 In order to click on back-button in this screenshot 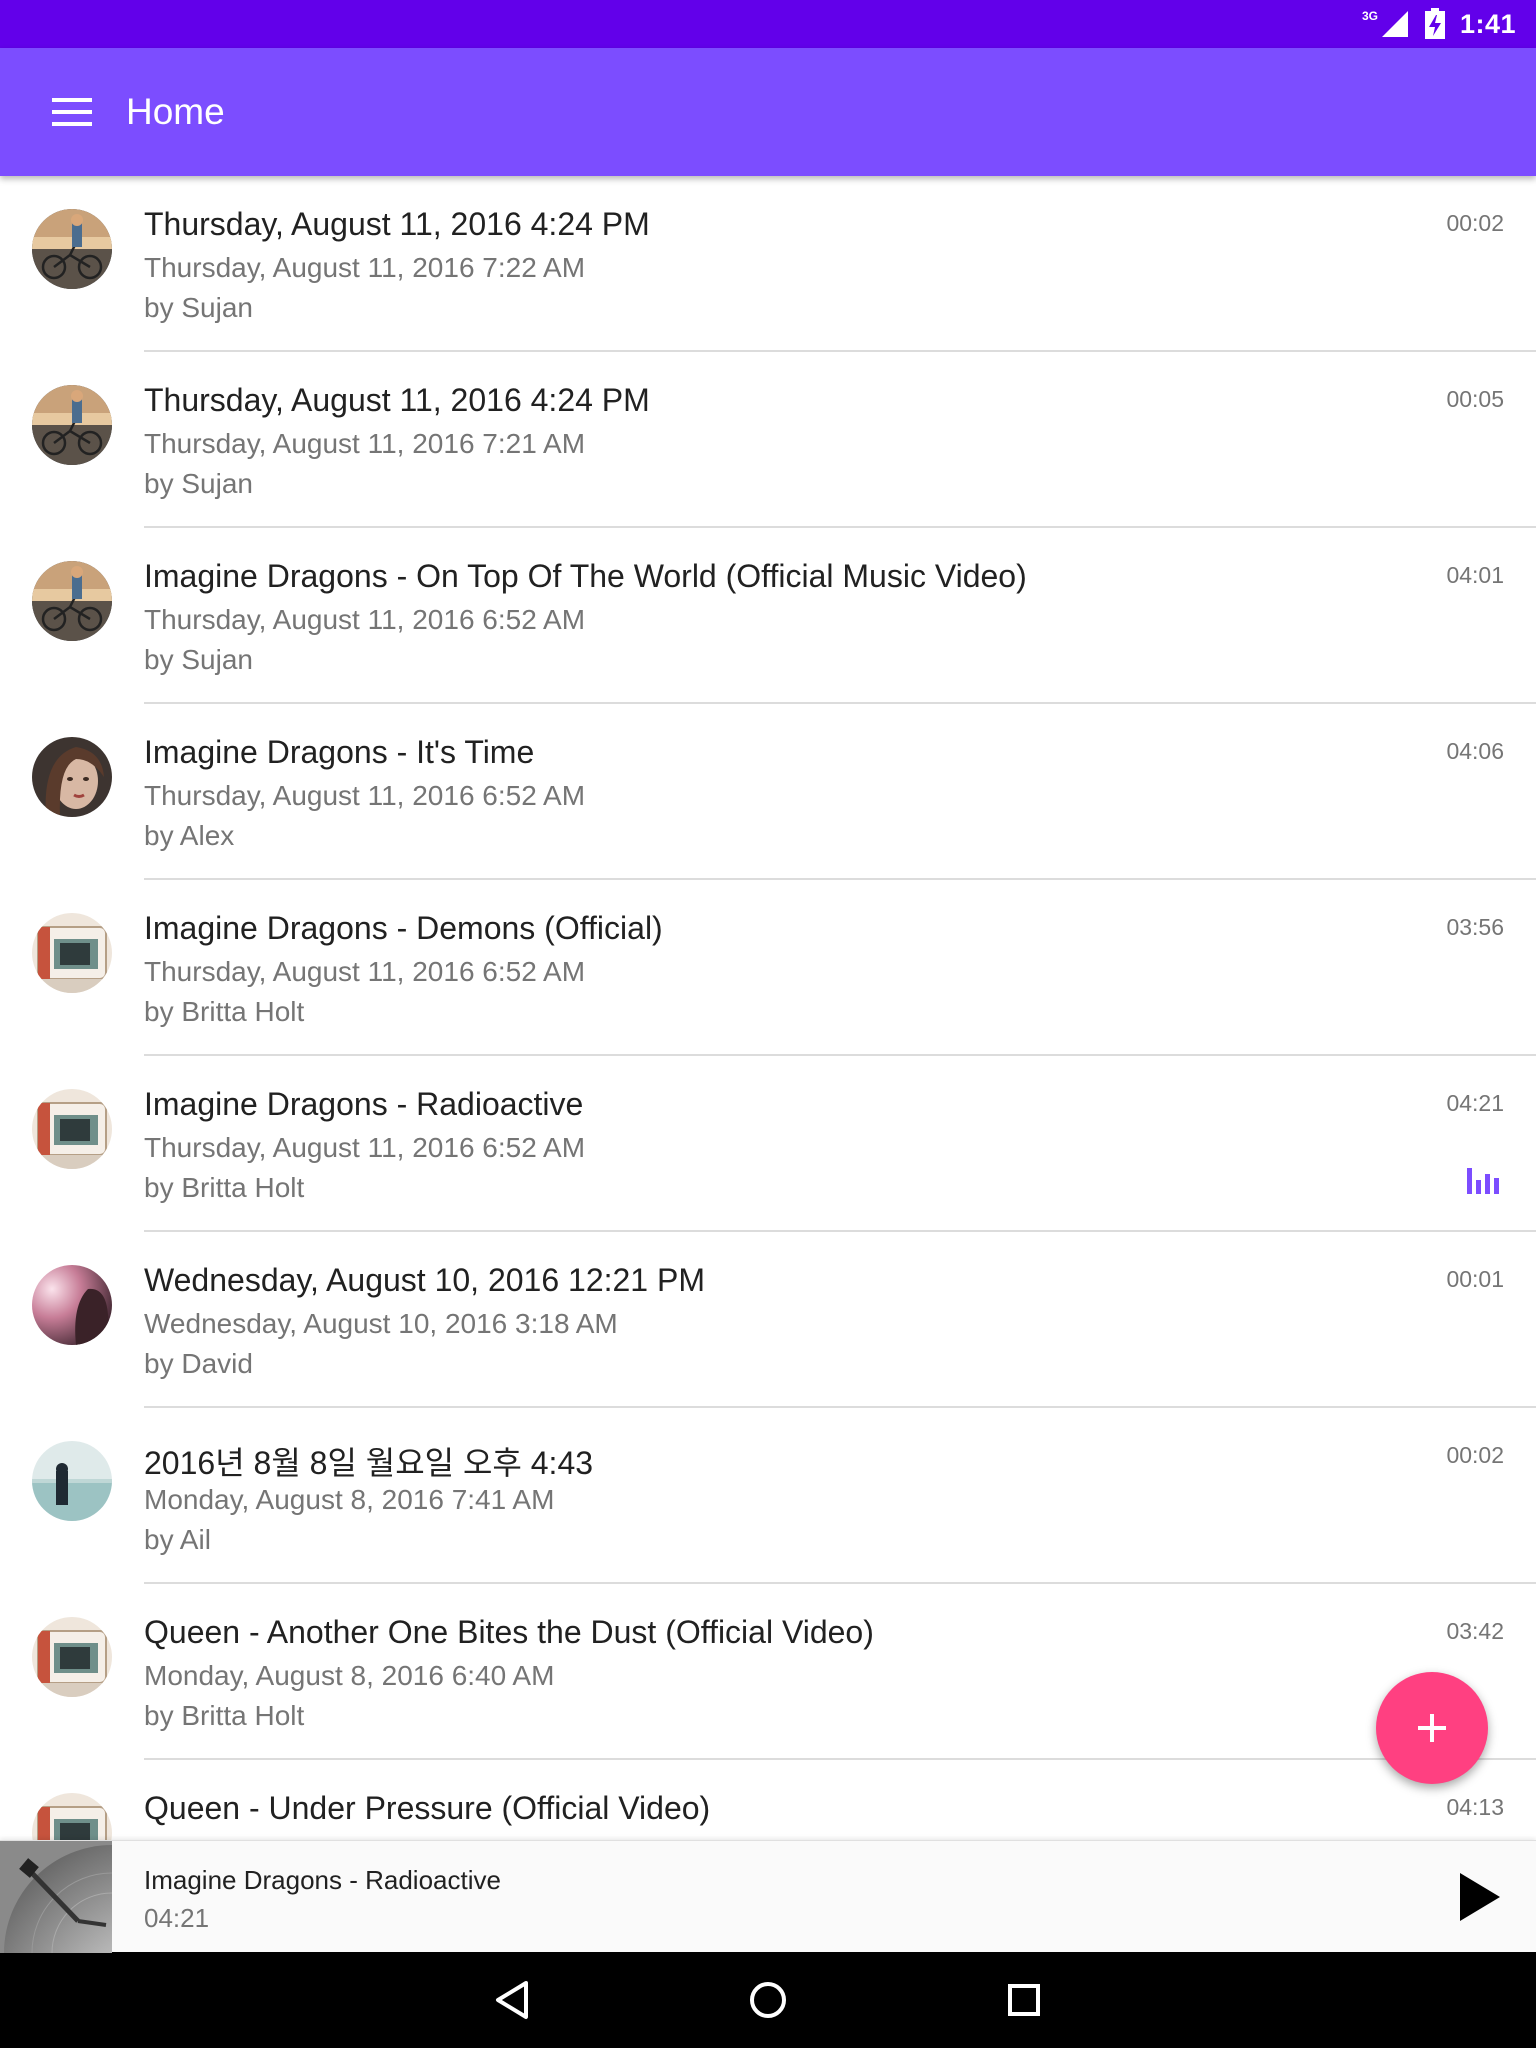, I will do `click(512, 2000)`.